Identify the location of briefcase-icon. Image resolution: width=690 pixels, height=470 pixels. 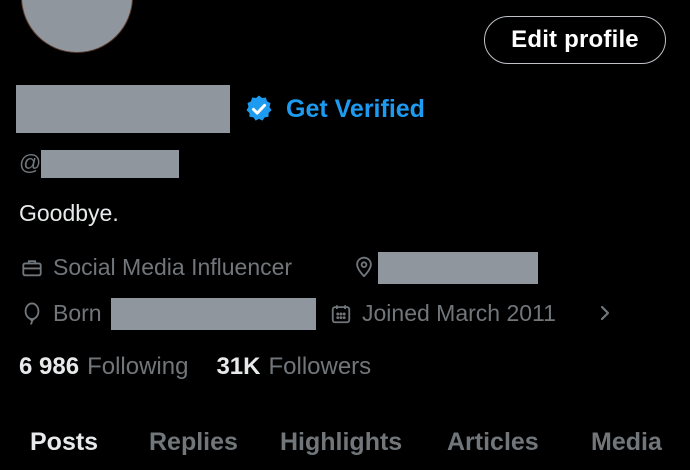
(32, 268).